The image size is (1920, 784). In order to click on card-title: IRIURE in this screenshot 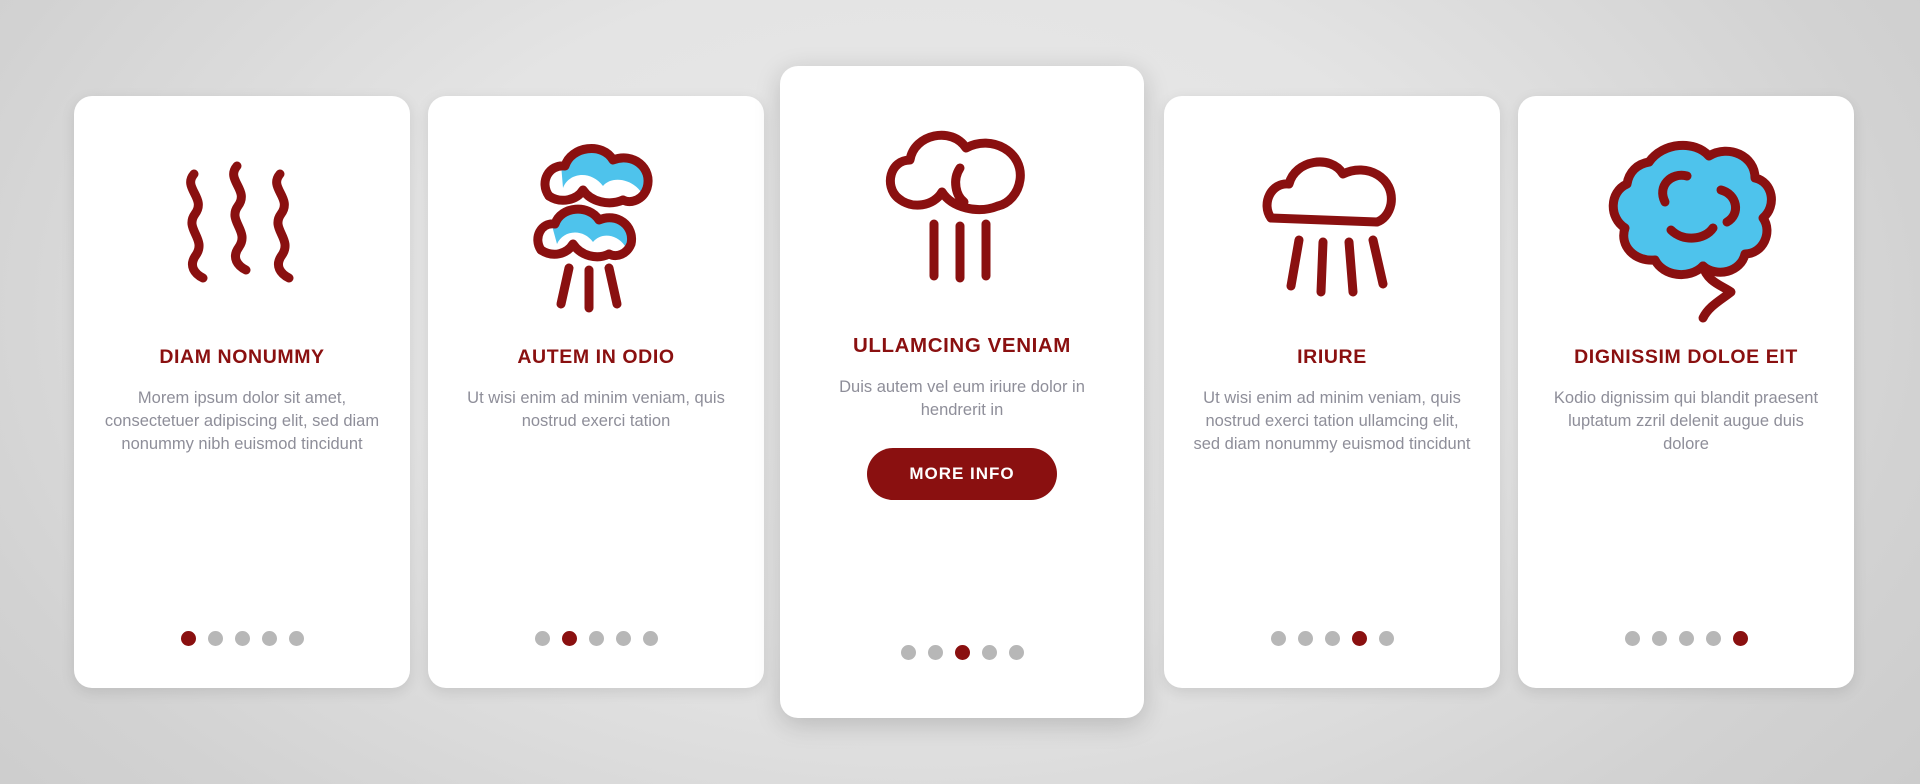, I will do `click(1332, 357)`.